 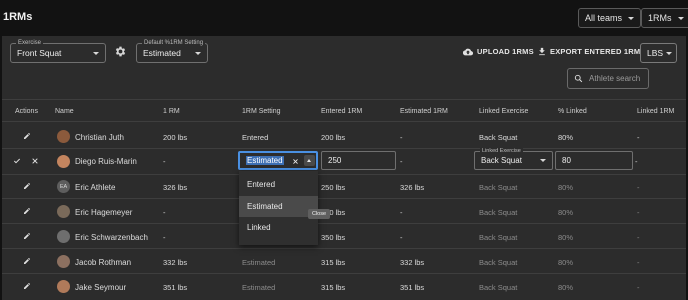 What do you see at coordinates (578, 78) in the screenshot?
I see `search-icon` at bounding box center [578, 78].